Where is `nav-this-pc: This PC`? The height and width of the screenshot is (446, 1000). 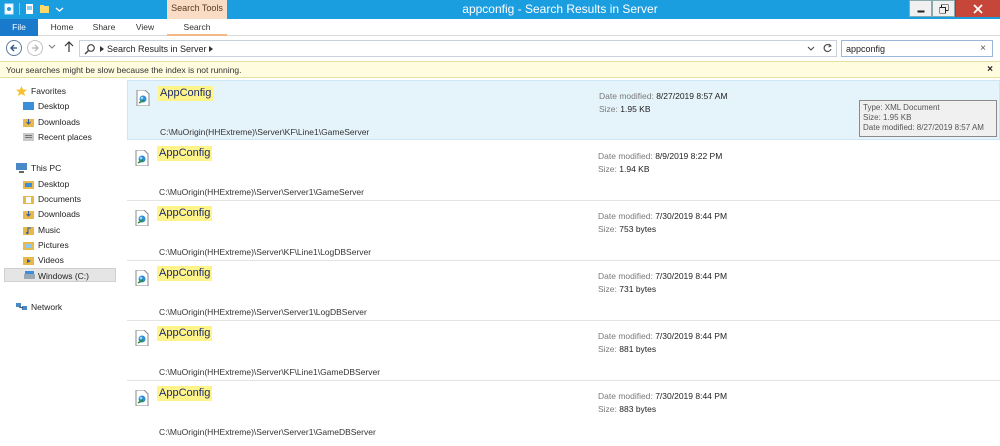 nav-this-pc: This PC is located at coordinates (61, 168).